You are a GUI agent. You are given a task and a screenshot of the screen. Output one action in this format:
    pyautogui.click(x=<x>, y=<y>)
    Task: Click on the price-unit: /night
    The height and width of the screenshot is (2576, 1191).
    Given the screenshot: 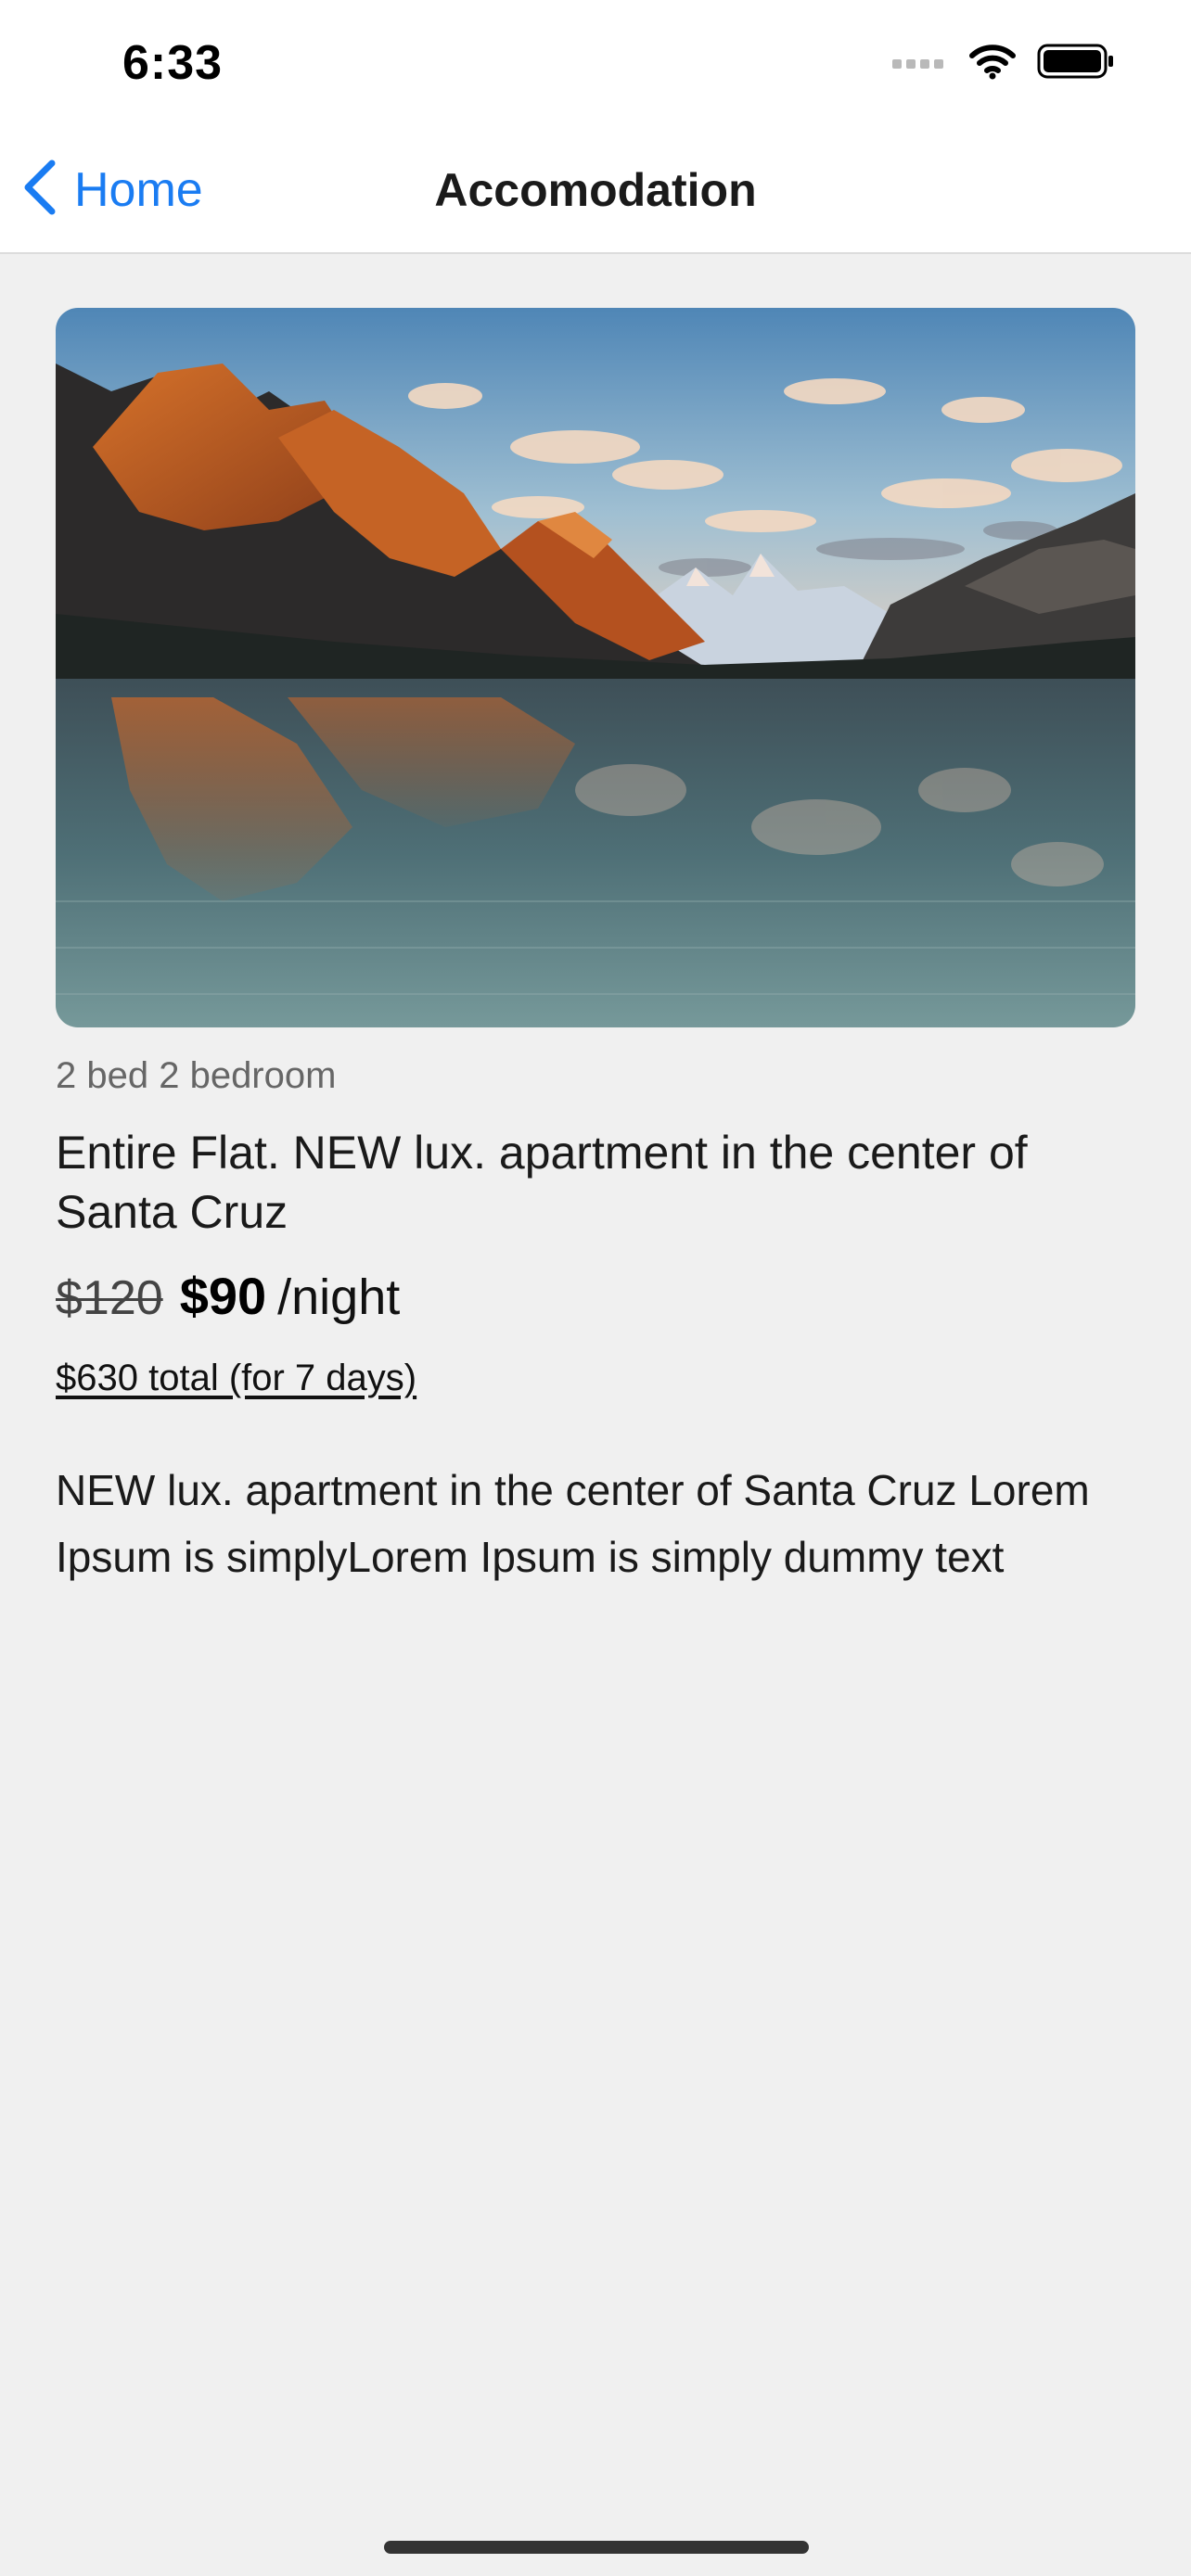 What is the action you would take?
    pyautogui.click(x=339, y=1297)
    